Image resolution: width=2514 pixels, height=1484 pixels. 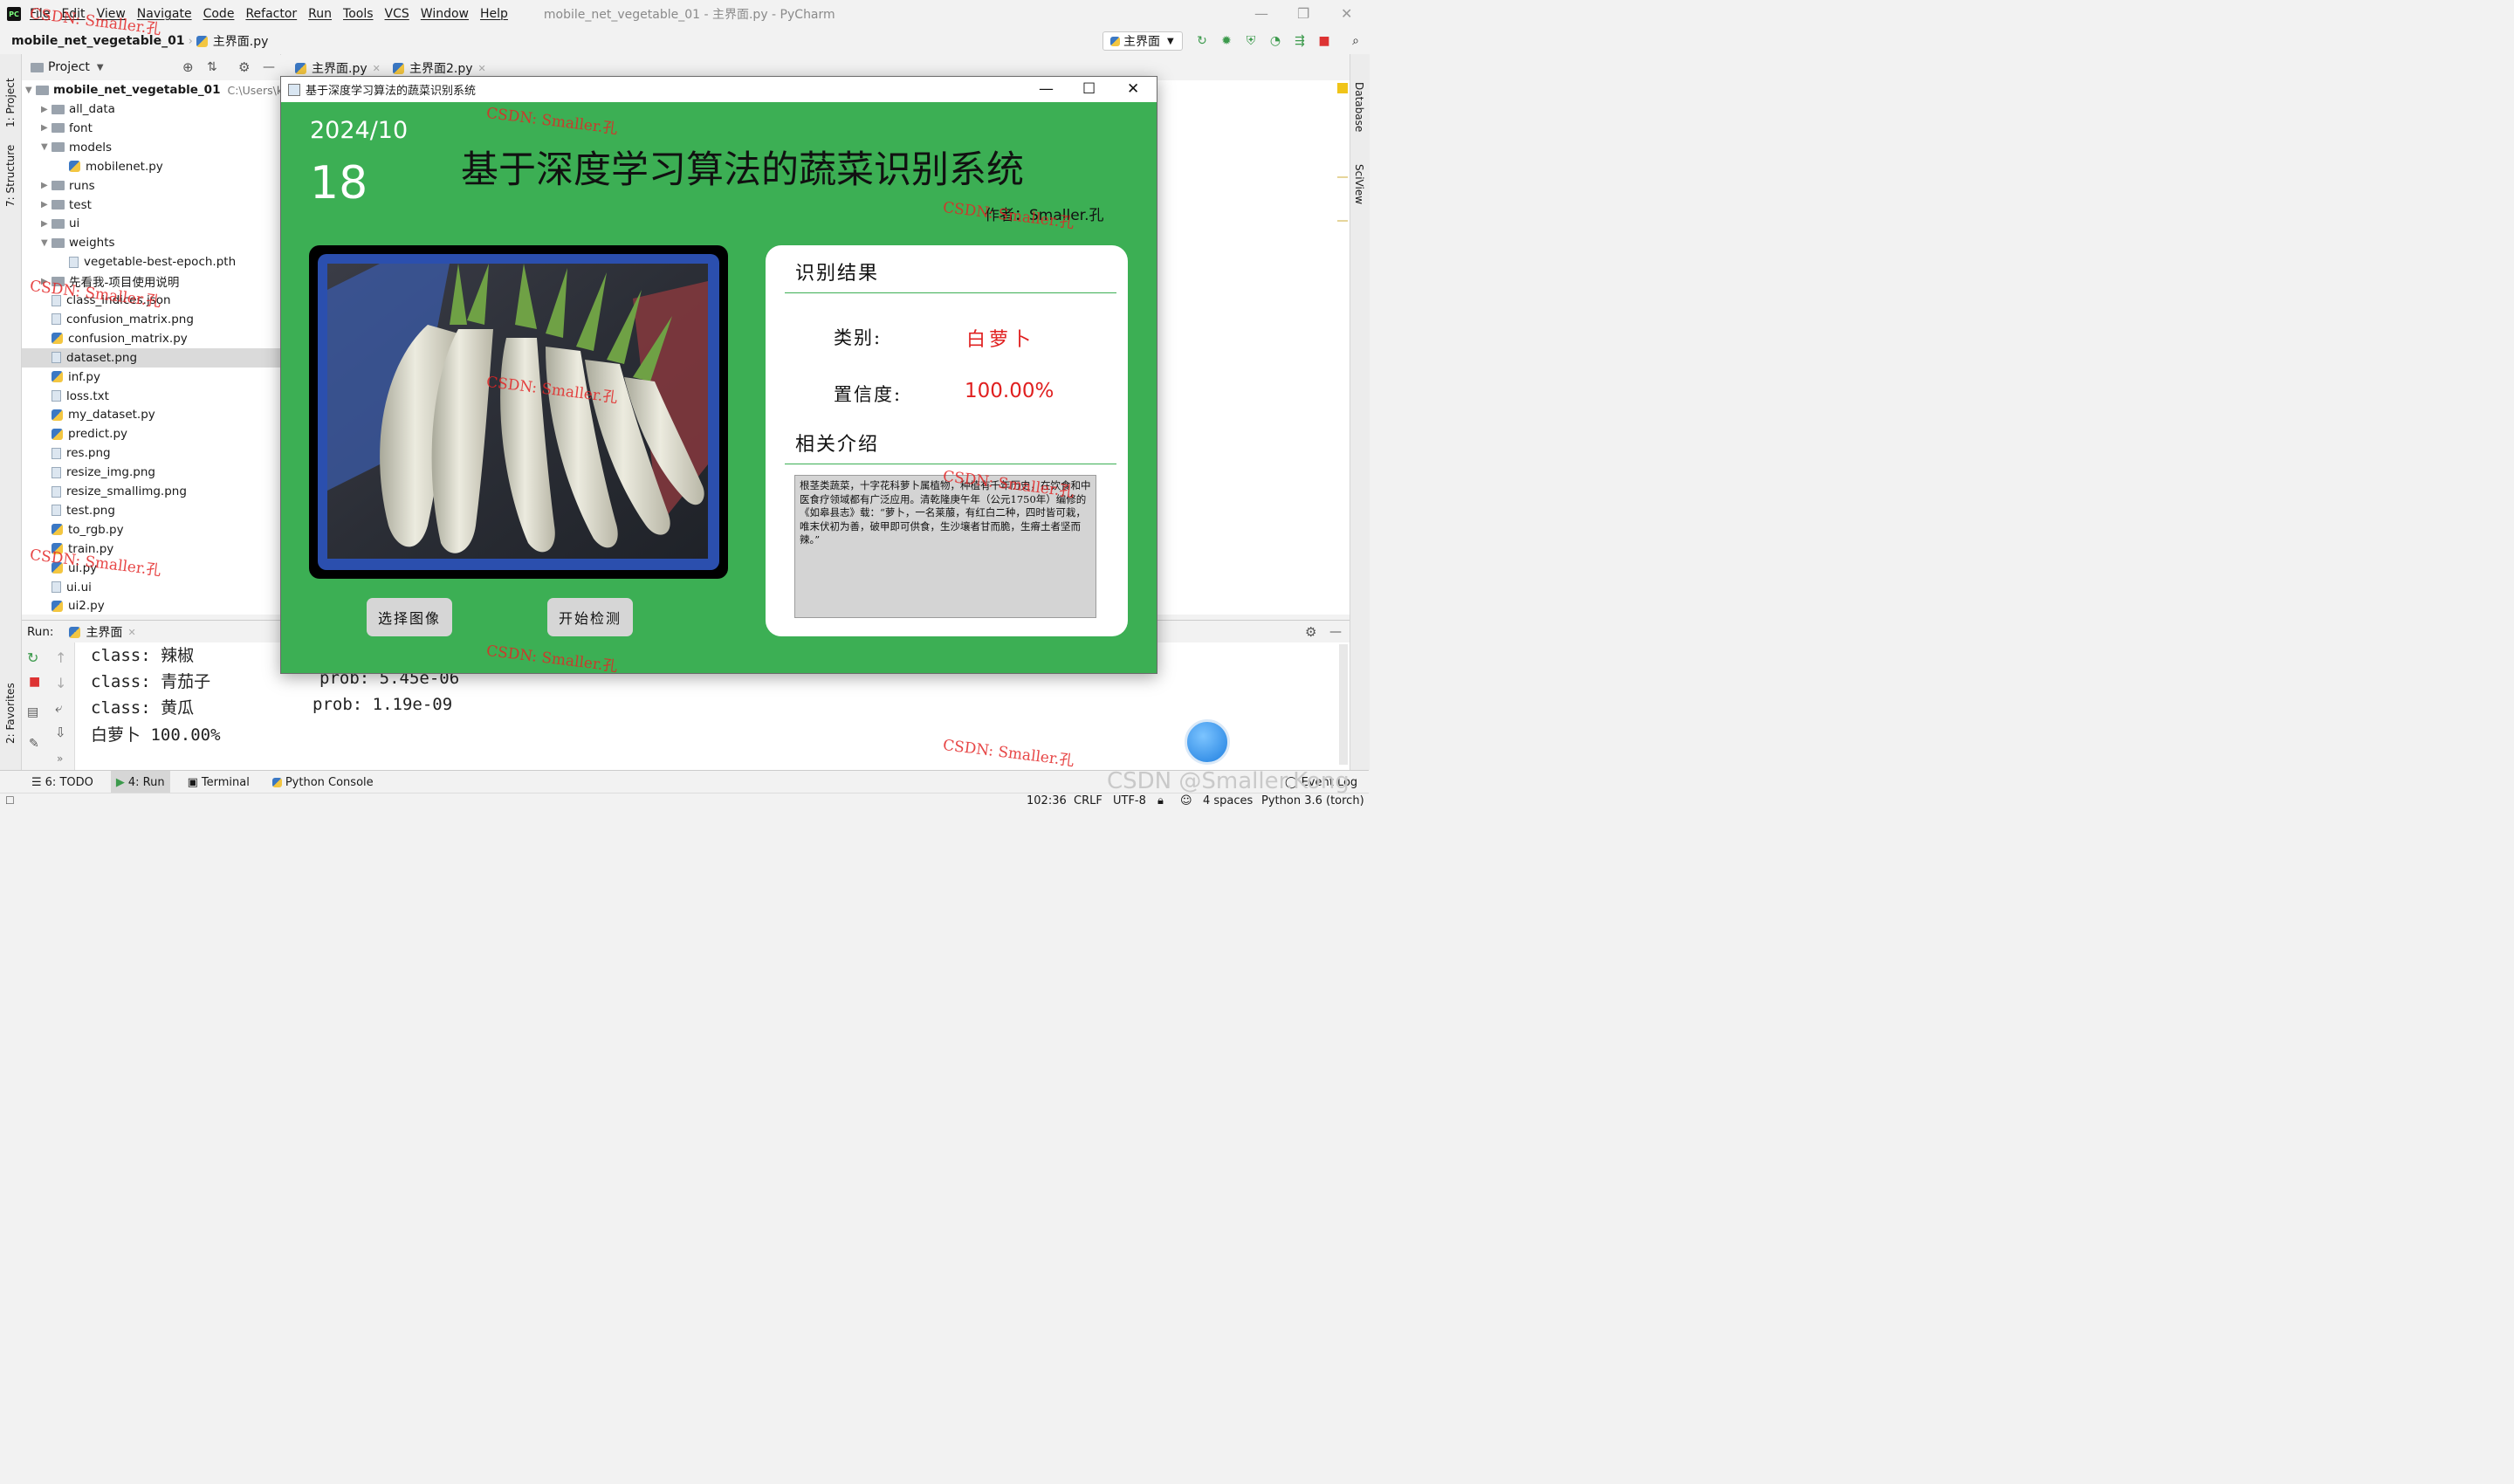 I want to click on pin-icon: ✎, so click(x=34, y=744).